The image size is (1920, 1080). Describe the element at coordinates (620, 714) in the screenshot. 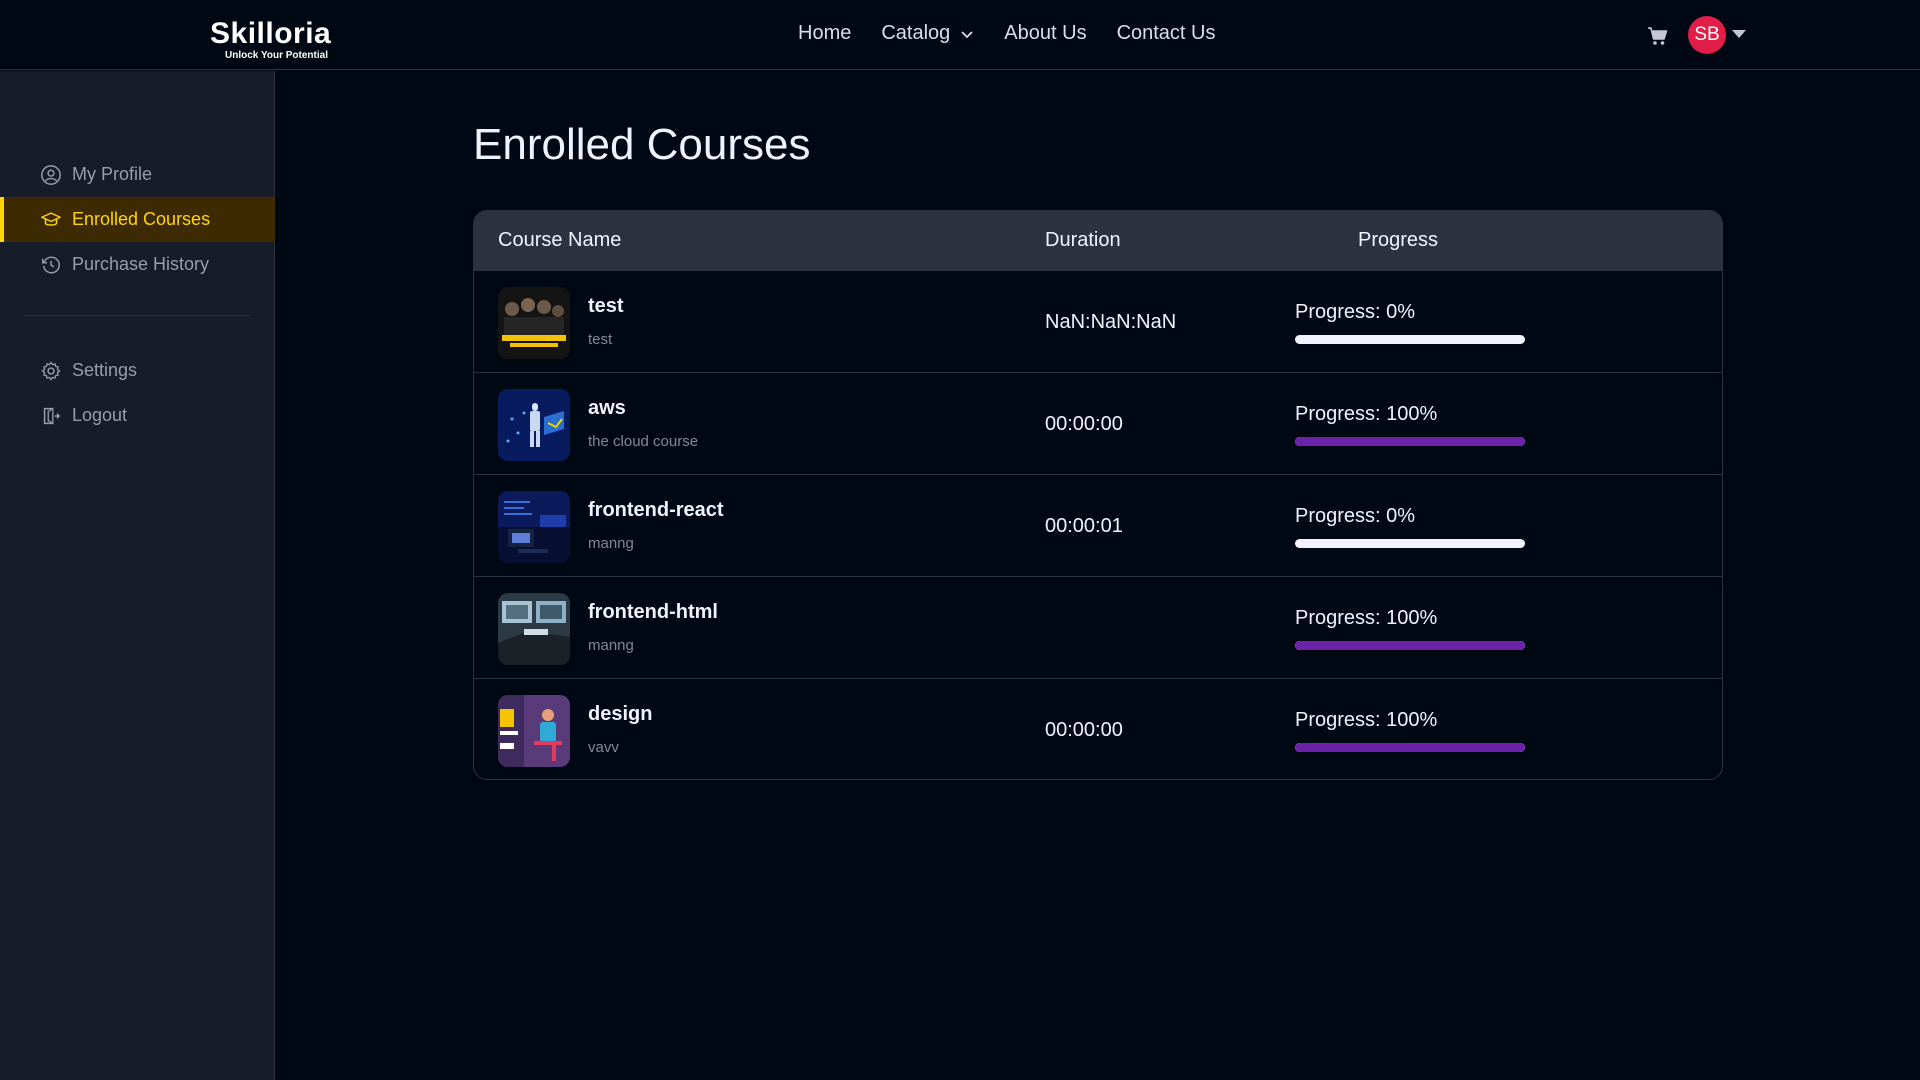

I see `course-title: design` at that location.